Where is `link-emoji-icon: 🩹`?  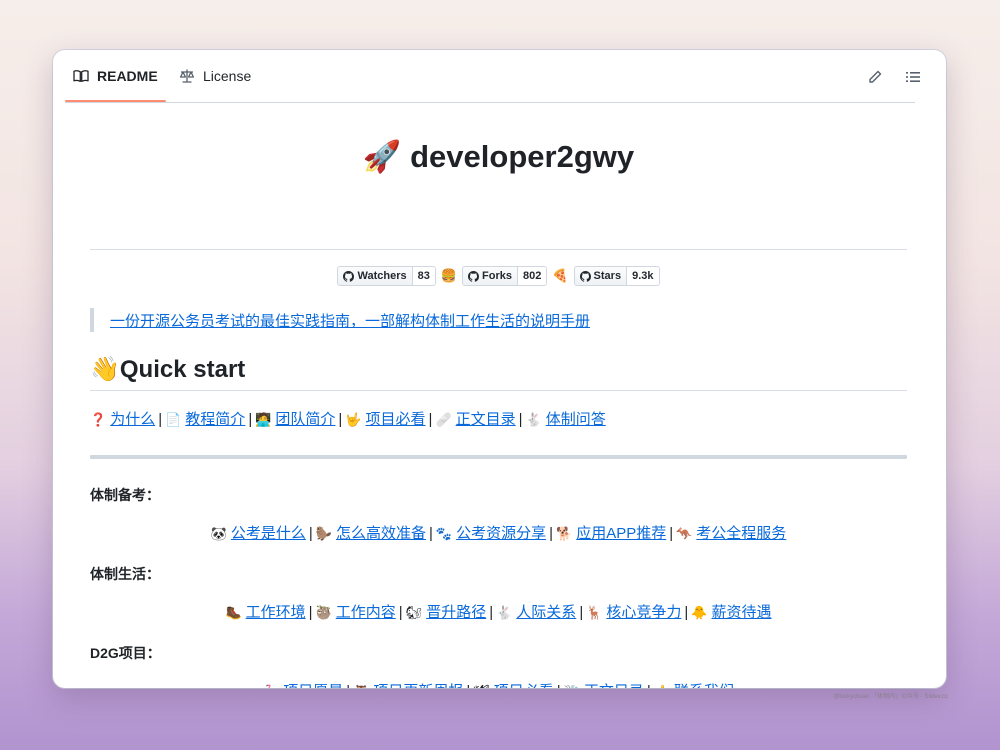 link-emoji-icon: 🩹 is located at coordinates (443, 419).